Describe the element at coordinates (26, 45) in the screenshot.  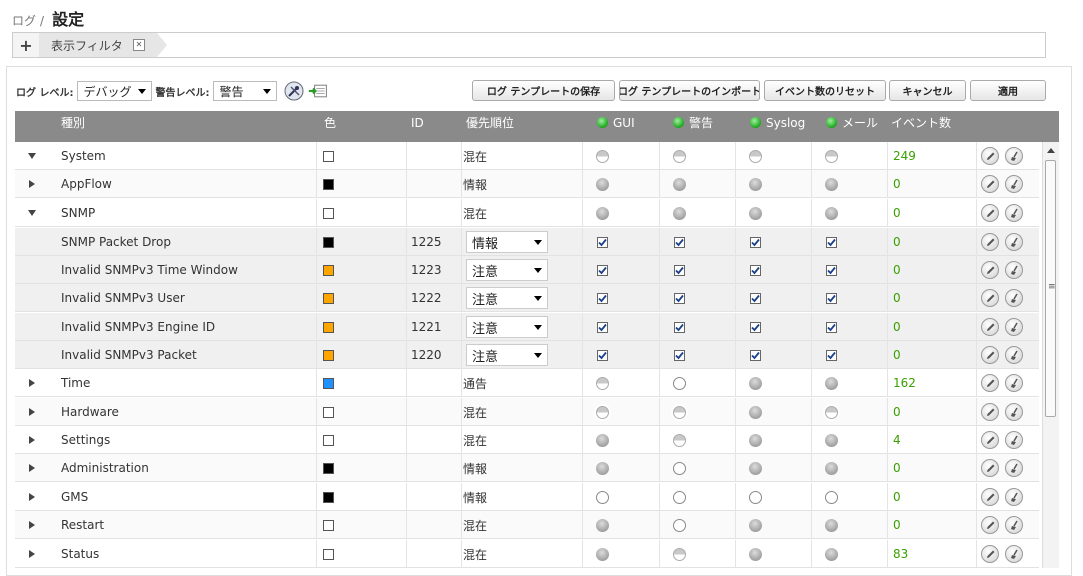
I see `add-filter-button: +` at that location.